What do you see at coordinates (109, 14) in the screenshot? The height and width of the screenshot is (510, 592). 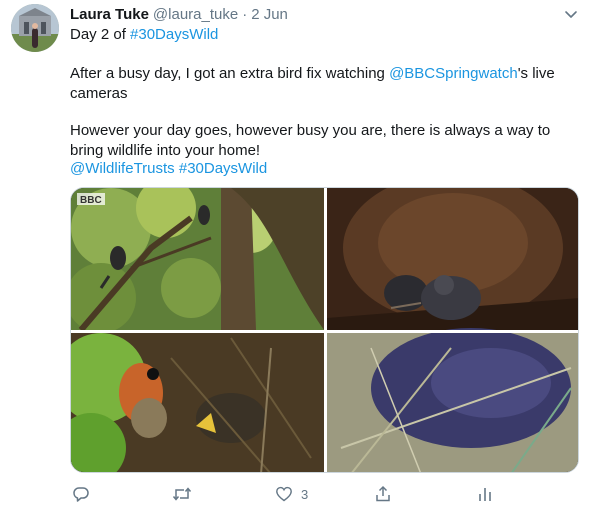 I see `display-name: Laura Tuke` at bounding box center [109, 14].